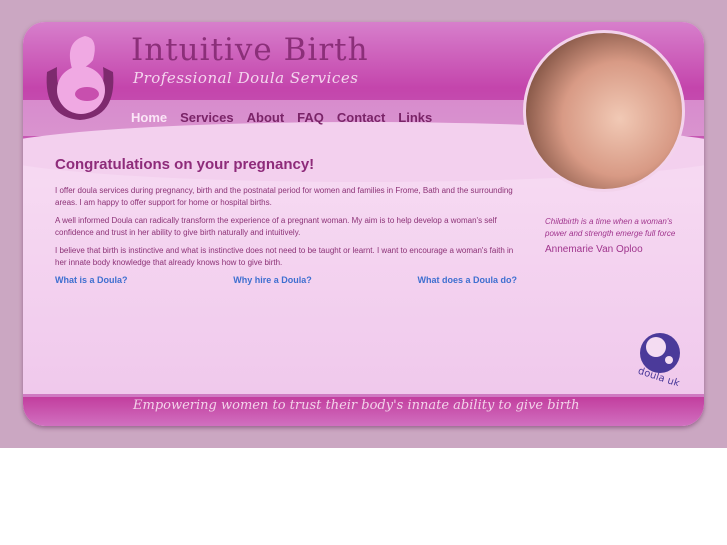 This screenshot has height=545, width=727. What do you see at coordinates (266, 117) in the screenshot?
I see `nav-about: About` at bounding box center [266, 117].